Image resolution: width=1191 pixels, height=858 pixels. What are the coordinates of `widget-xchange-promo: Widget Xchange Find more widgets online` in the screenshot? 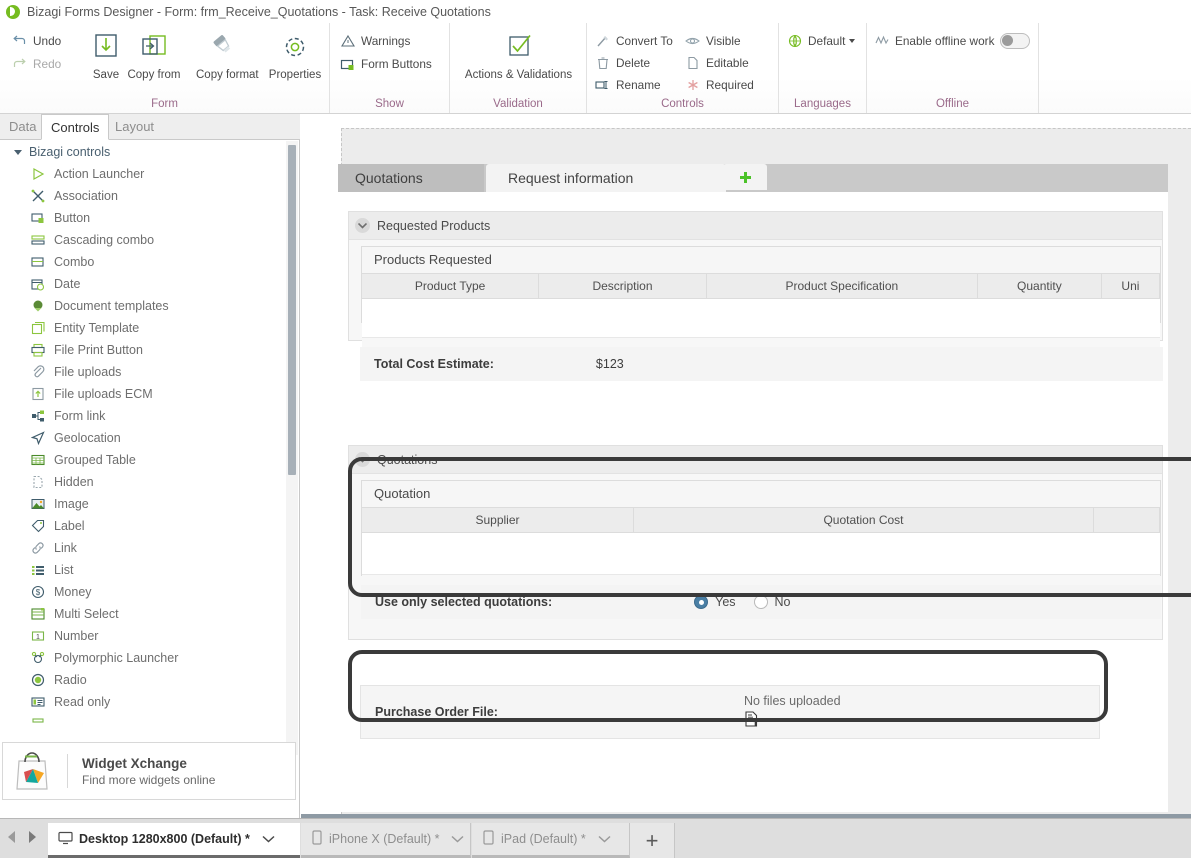 It's located at (149, 771).